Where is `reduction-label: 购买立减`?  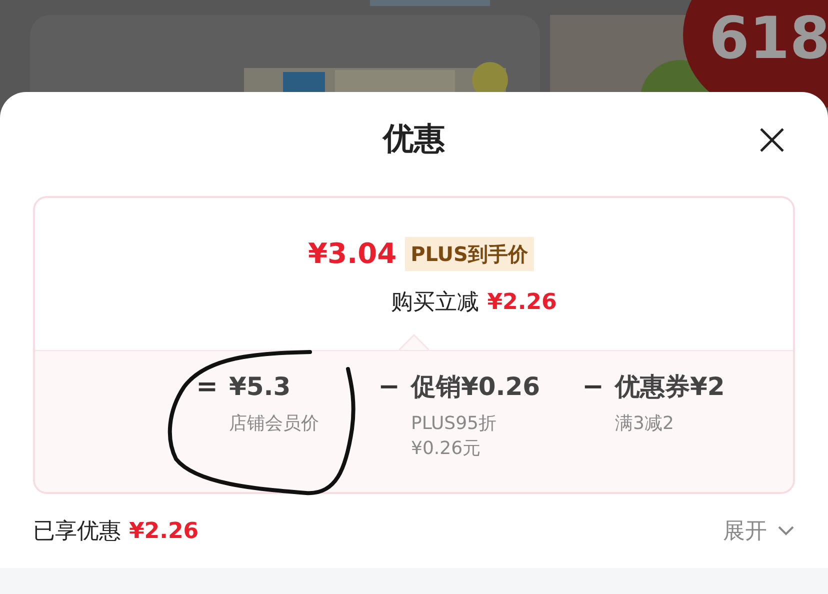 reduction-label: 购买立减 is located at coordinates (435, 303).